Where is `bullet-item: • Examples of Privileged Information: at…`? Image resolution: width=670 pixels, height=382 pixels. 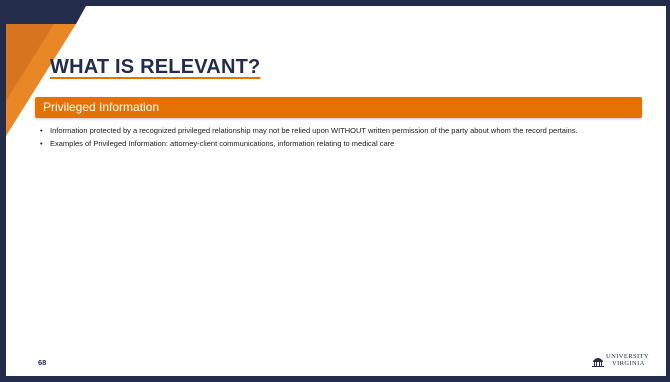 bullet-item: • Examples of Privileged Information: at… is located at coordinates (336, 144).